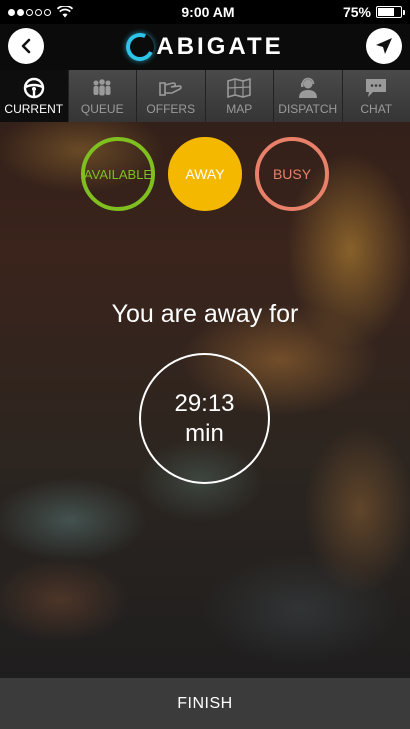 The width and height of the screenshot is (410, 729). Describe the element at coordinates (204, 418) in the screenshot. I see `away-timer: 29:13 min` at that location.